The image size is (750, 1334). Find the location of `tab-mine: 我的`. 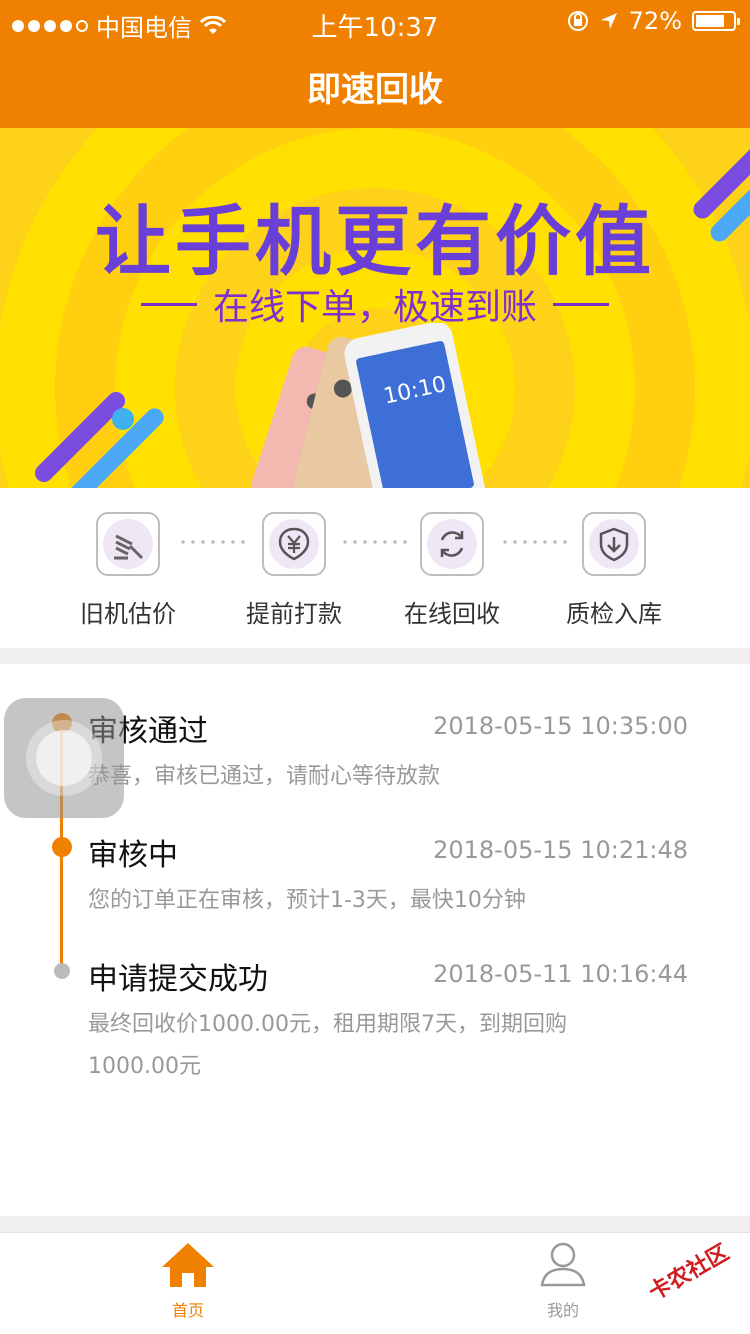

tab-mine: 我的 is located at coordinates (563, 1281).